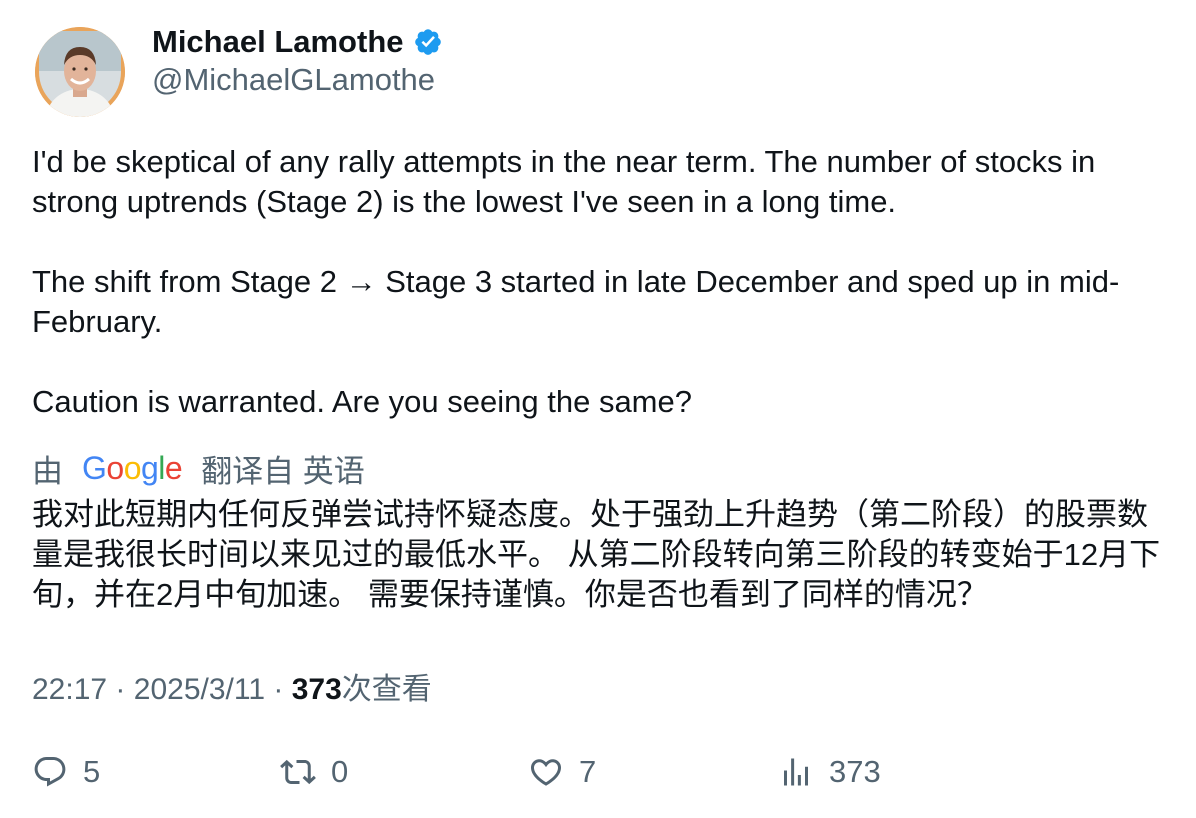  Describe the element at coordinates (50, 772) in the screenshot. I see `reply-icon` at that location.